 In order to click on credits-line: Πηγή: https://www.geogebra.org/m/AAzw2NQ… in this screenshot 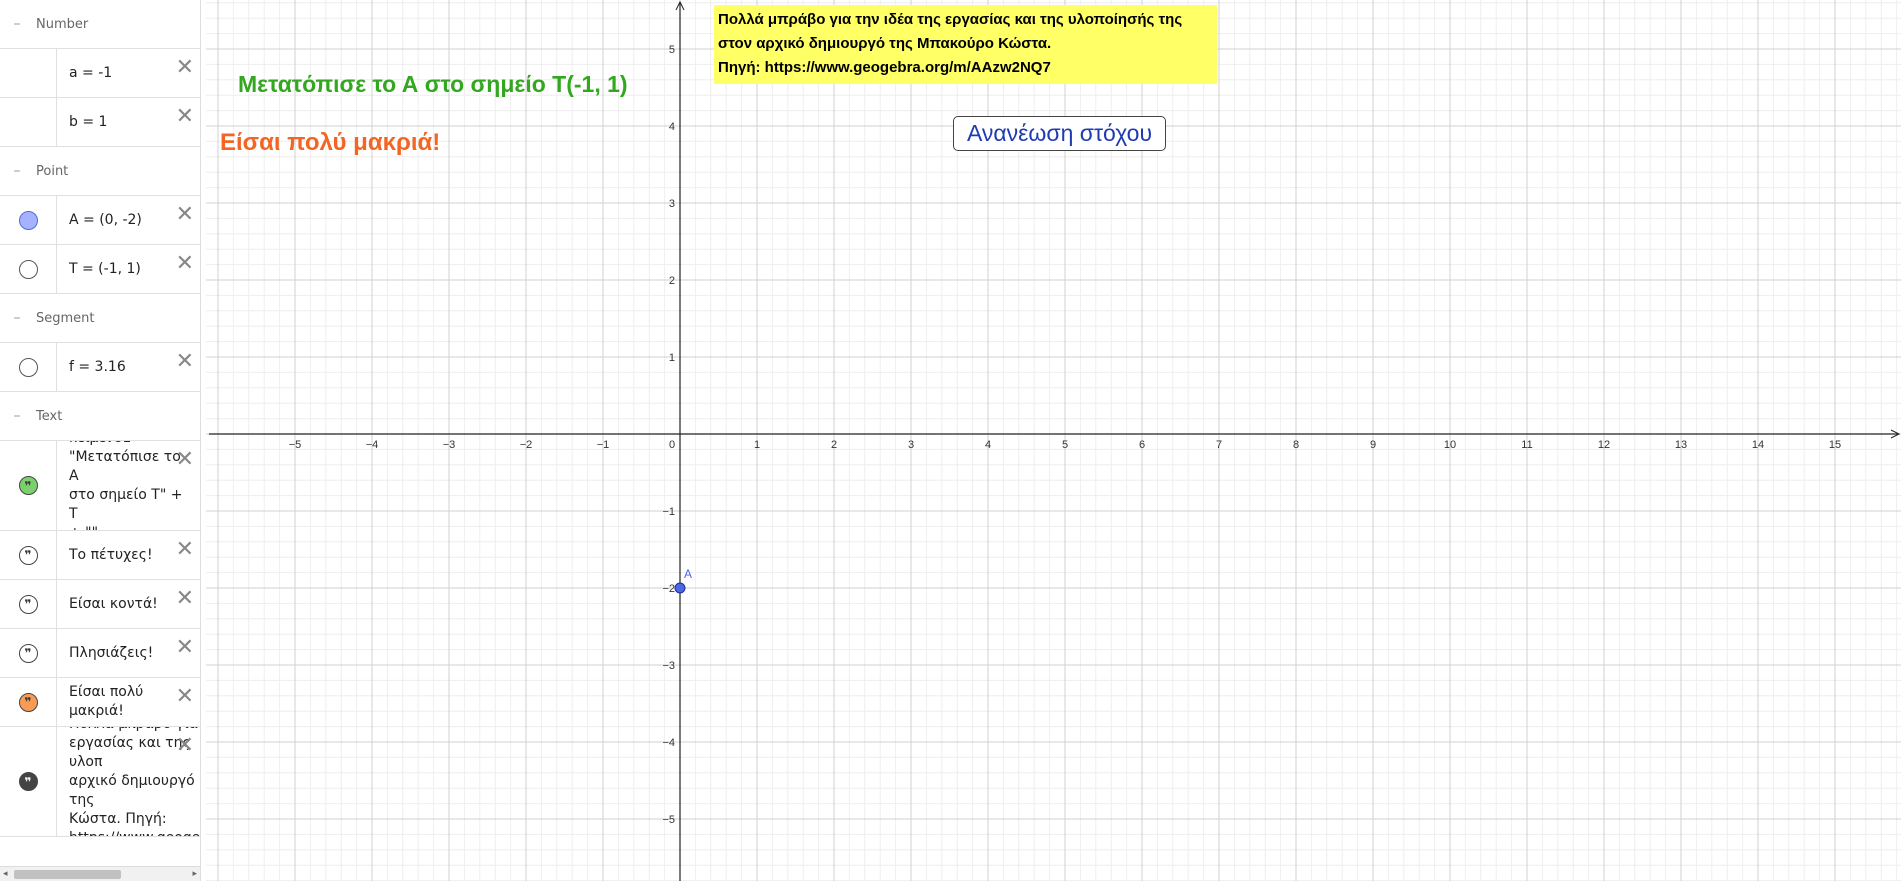, I will do `click(884, 67)`.